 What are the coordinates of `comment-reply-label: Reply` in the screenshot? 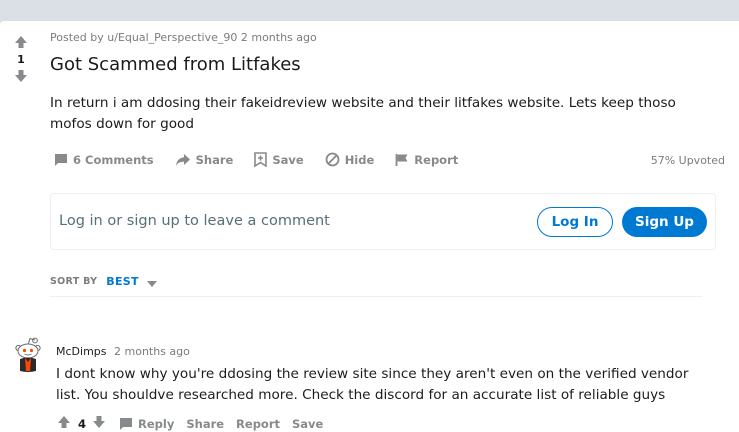 It's located at (156, 423).